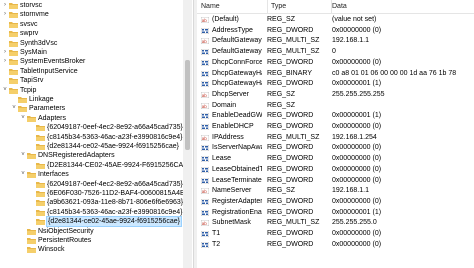  I want to click on value-row: LeaseObtainedTime REG_DWORD 0x00000000 (0), so click(335, 170).